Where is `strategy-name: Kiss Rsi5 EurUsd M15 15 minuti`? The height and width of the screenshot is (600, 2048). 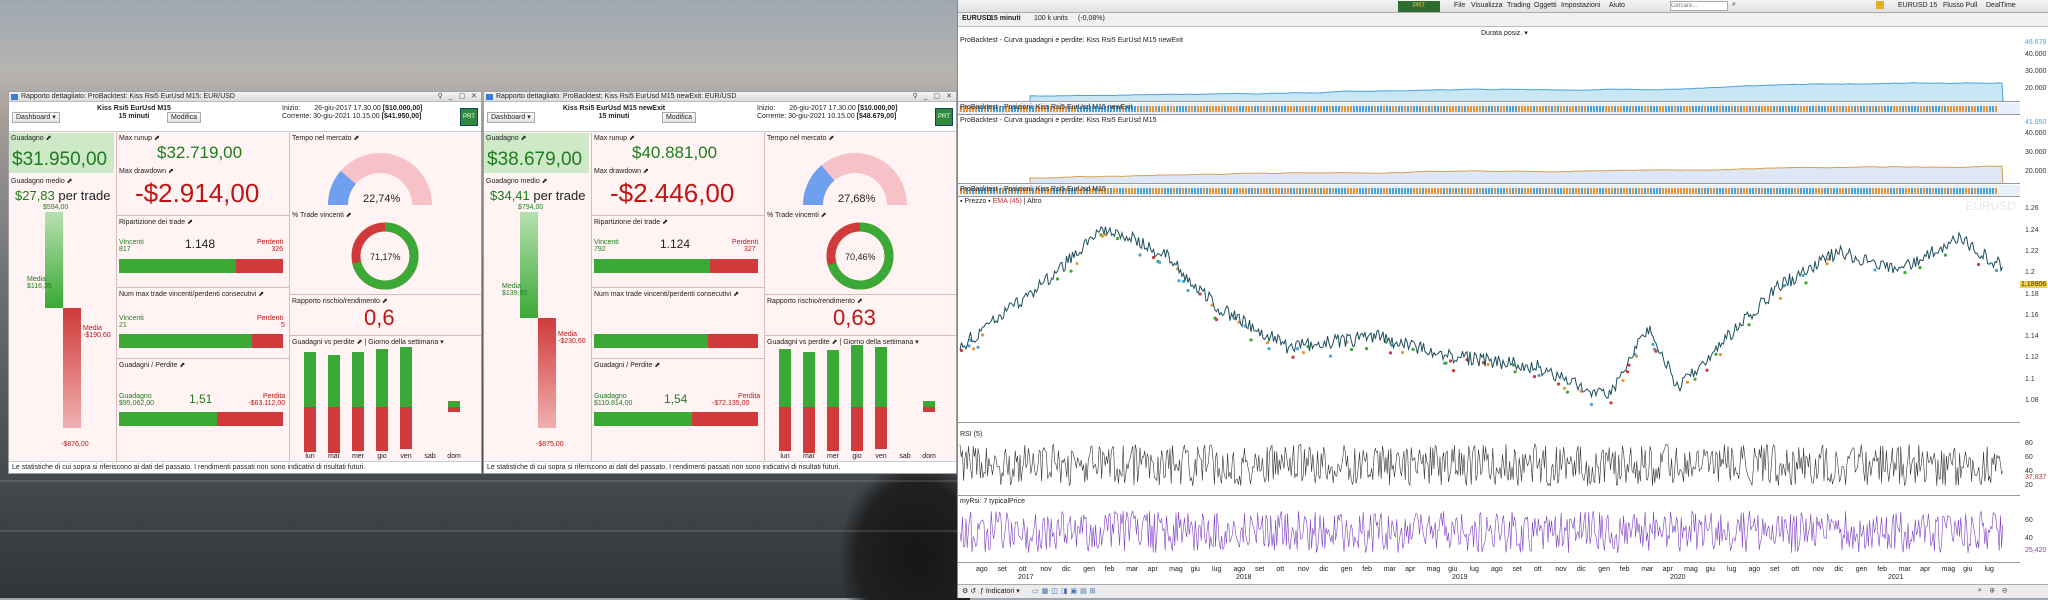 strategy-name: Kiss Rsi5 EurUsd M15 15 minuti is located at coordinates (134, 112).